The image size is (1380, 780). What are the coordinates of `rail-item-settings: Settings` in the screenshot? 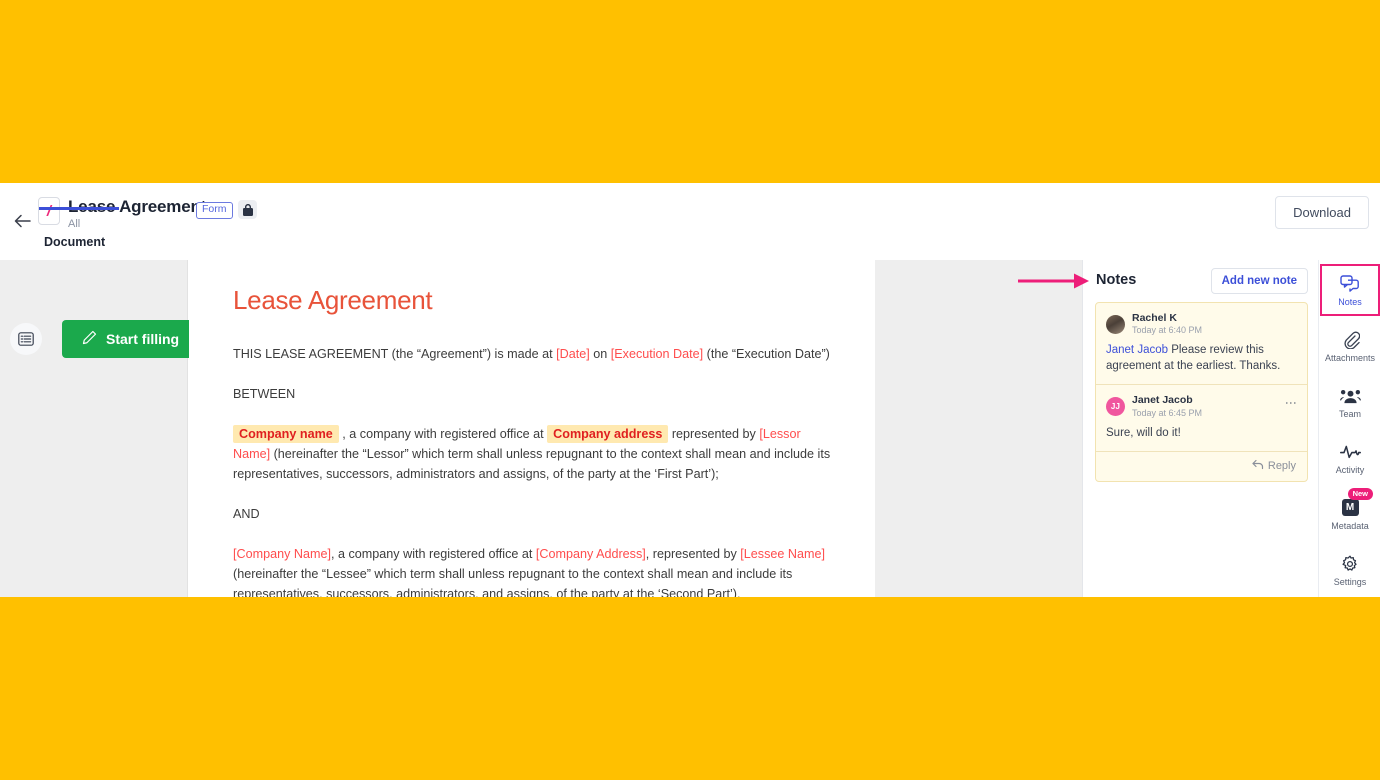 It's located at (1350, 570).